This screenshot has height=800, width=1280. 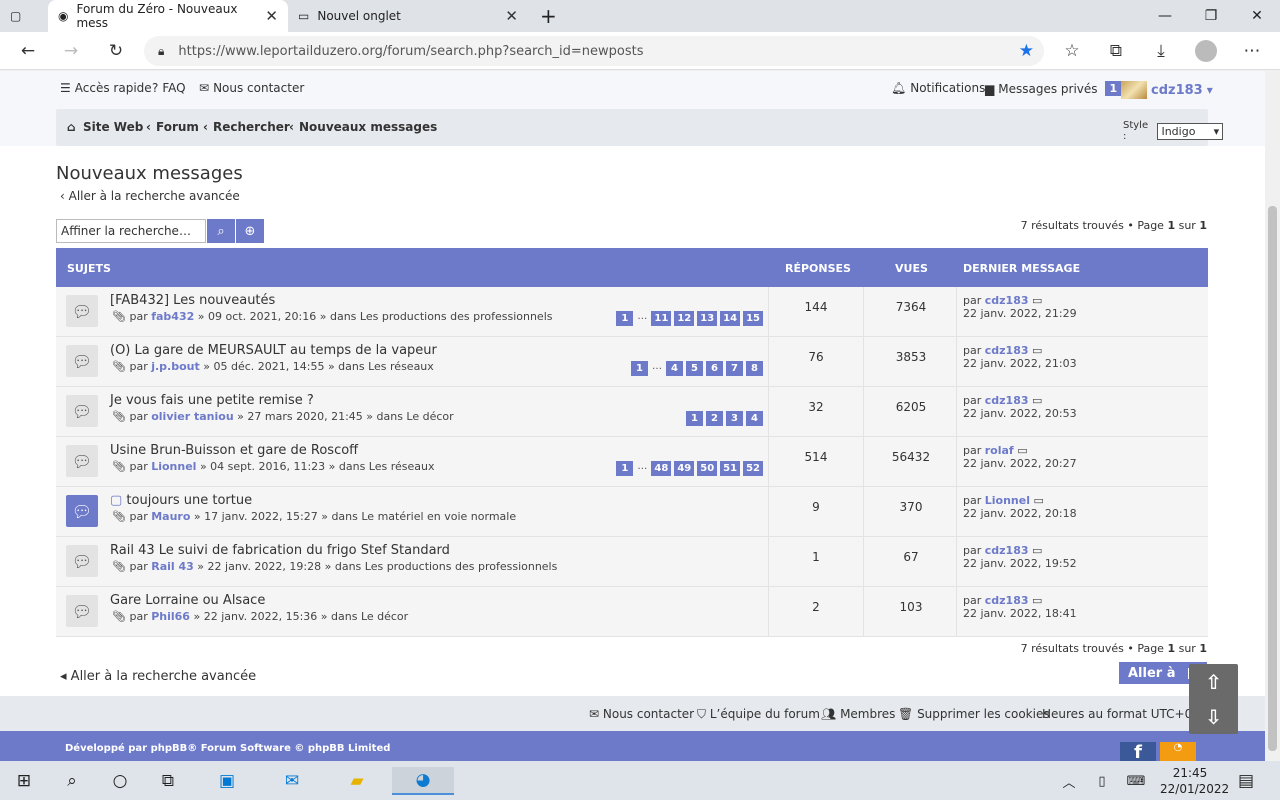 I want to click on author-link: Lionnel, so click(x=173, y=466).